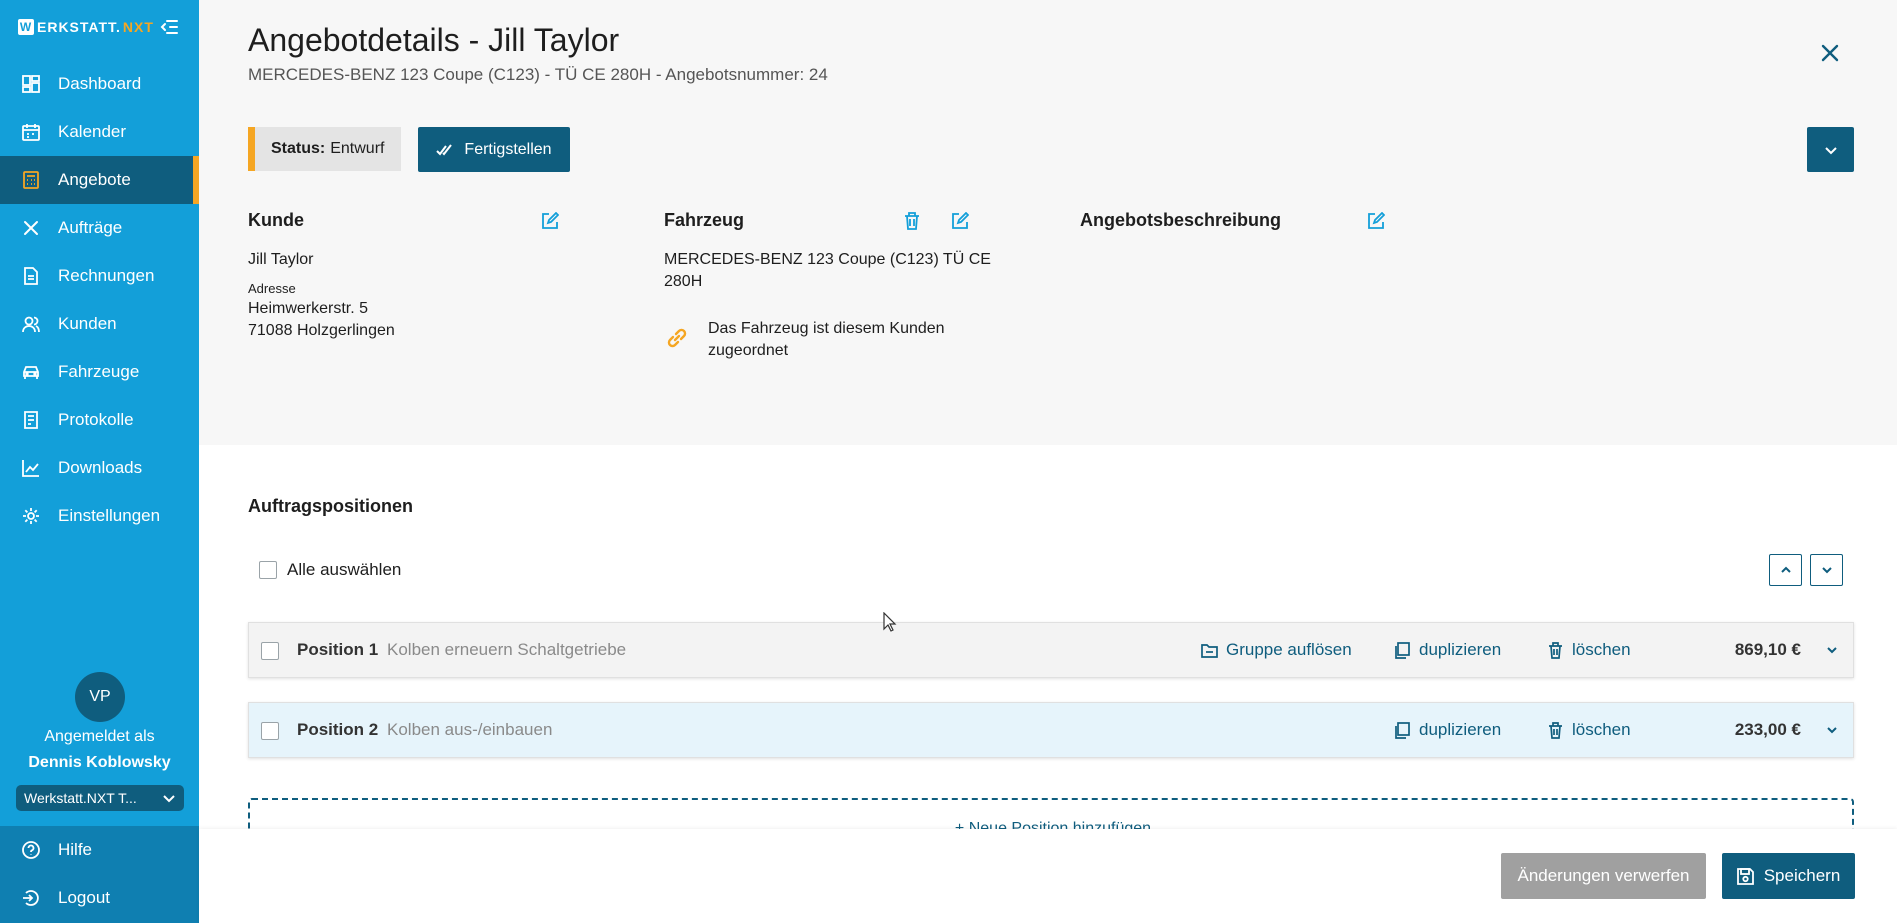  What do you see at coordinates (75, 849) in the screenshot?
I see `nav-label: Hilfe` at bounding box center [75, 849].